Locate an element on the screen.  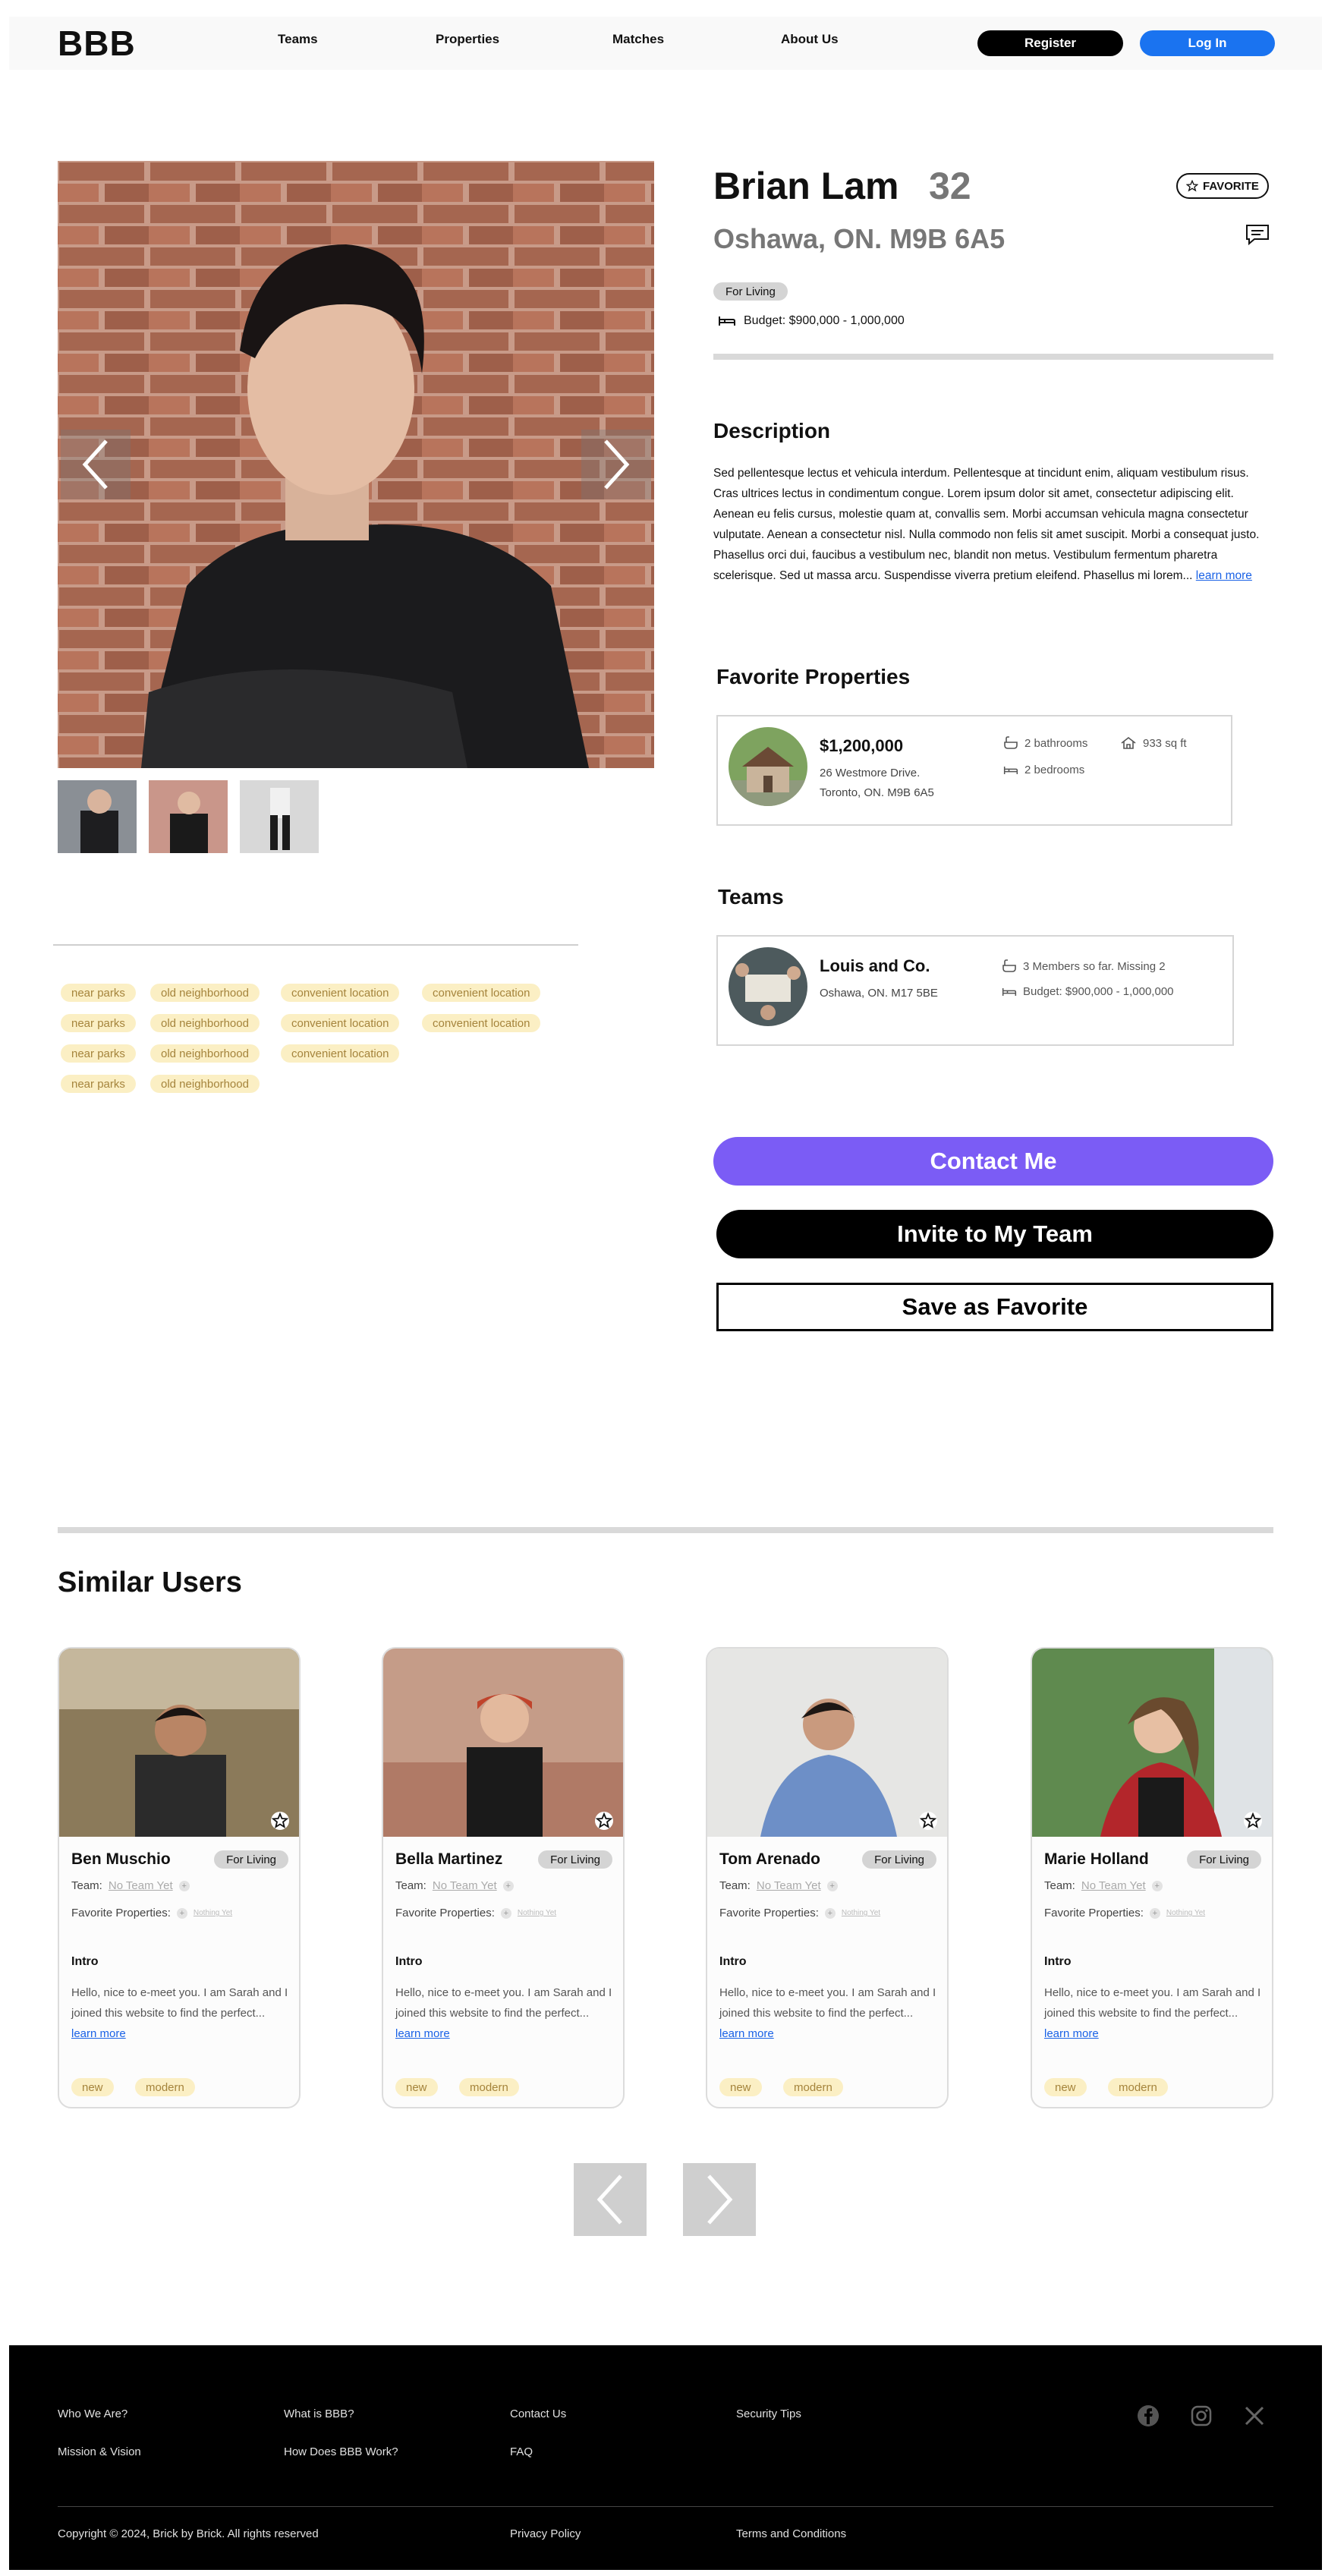
intro-heading: Intro is located at coordinates (409, 1961).